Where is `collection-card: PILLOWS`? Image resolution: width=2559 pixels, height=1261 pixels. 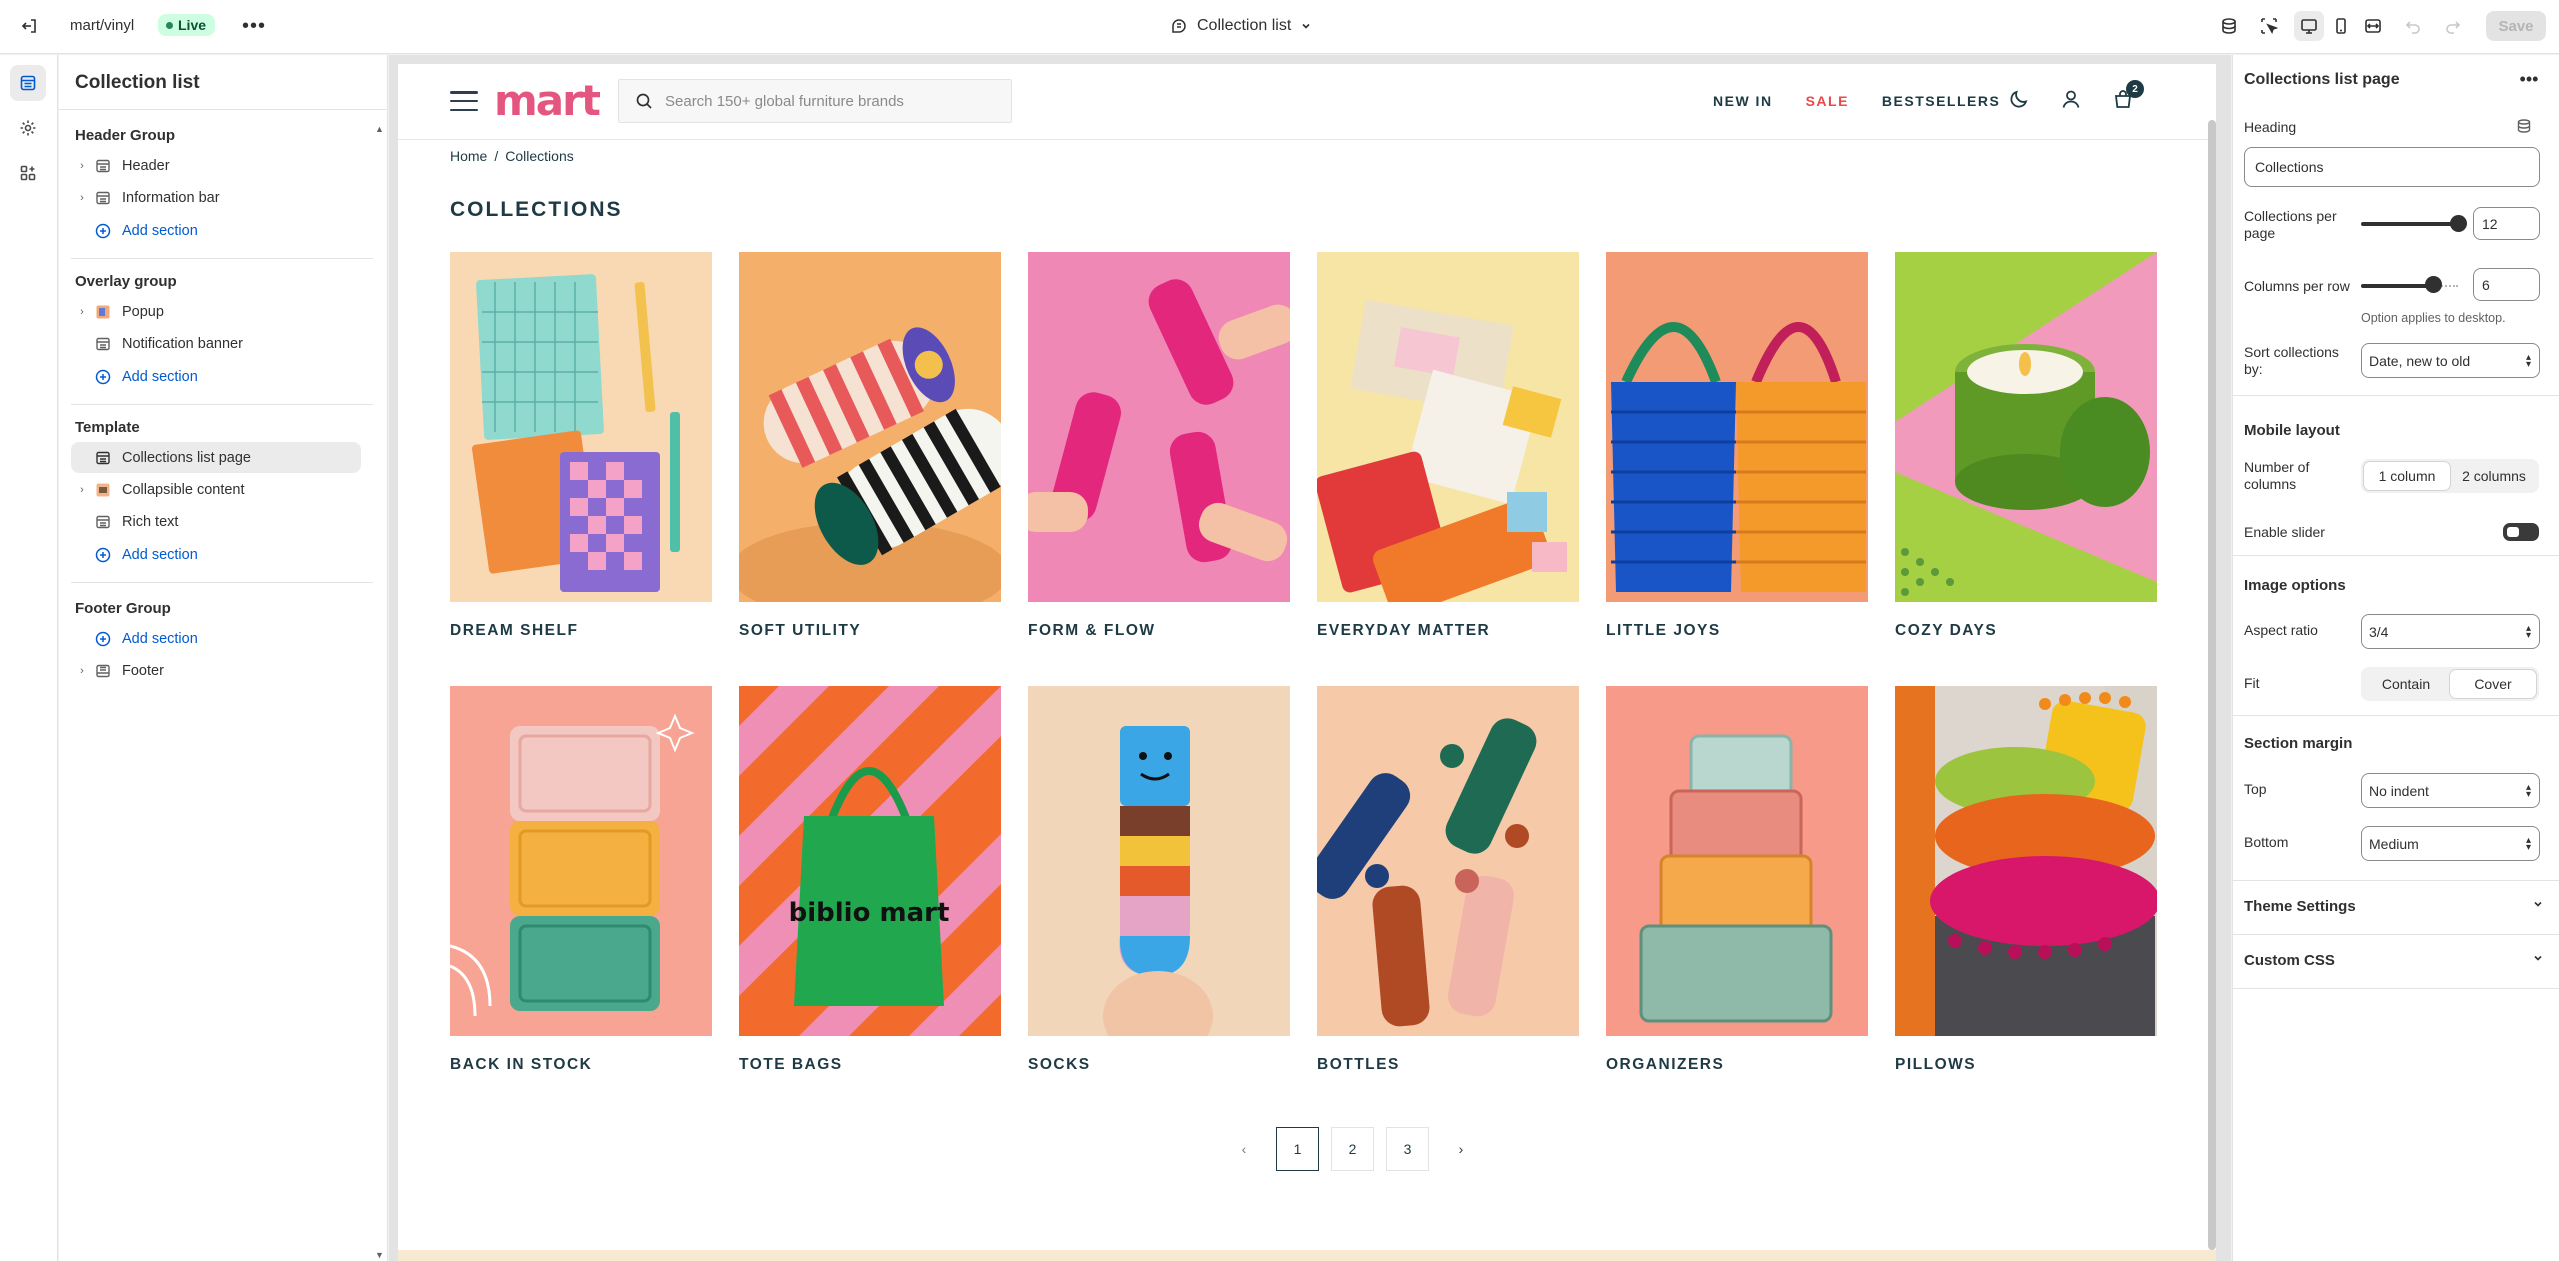 collection-card: PILLOWS is located at coordinates (2026, 880).